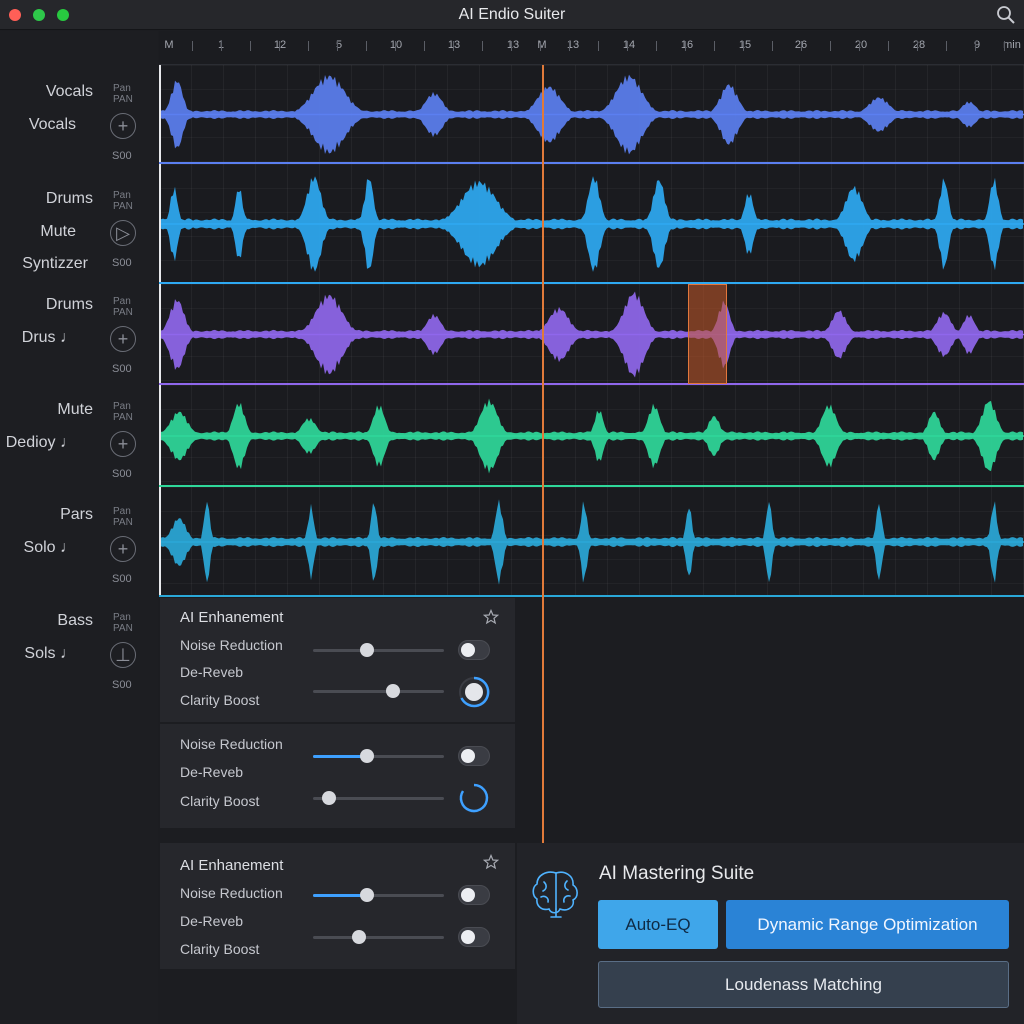 This screenshot has width=1024, height=1024. What do you see at coordinates (55, 263) in the screenshot?
I see `track-sublabel: Syntizzer` at bounding box center [55, 263].